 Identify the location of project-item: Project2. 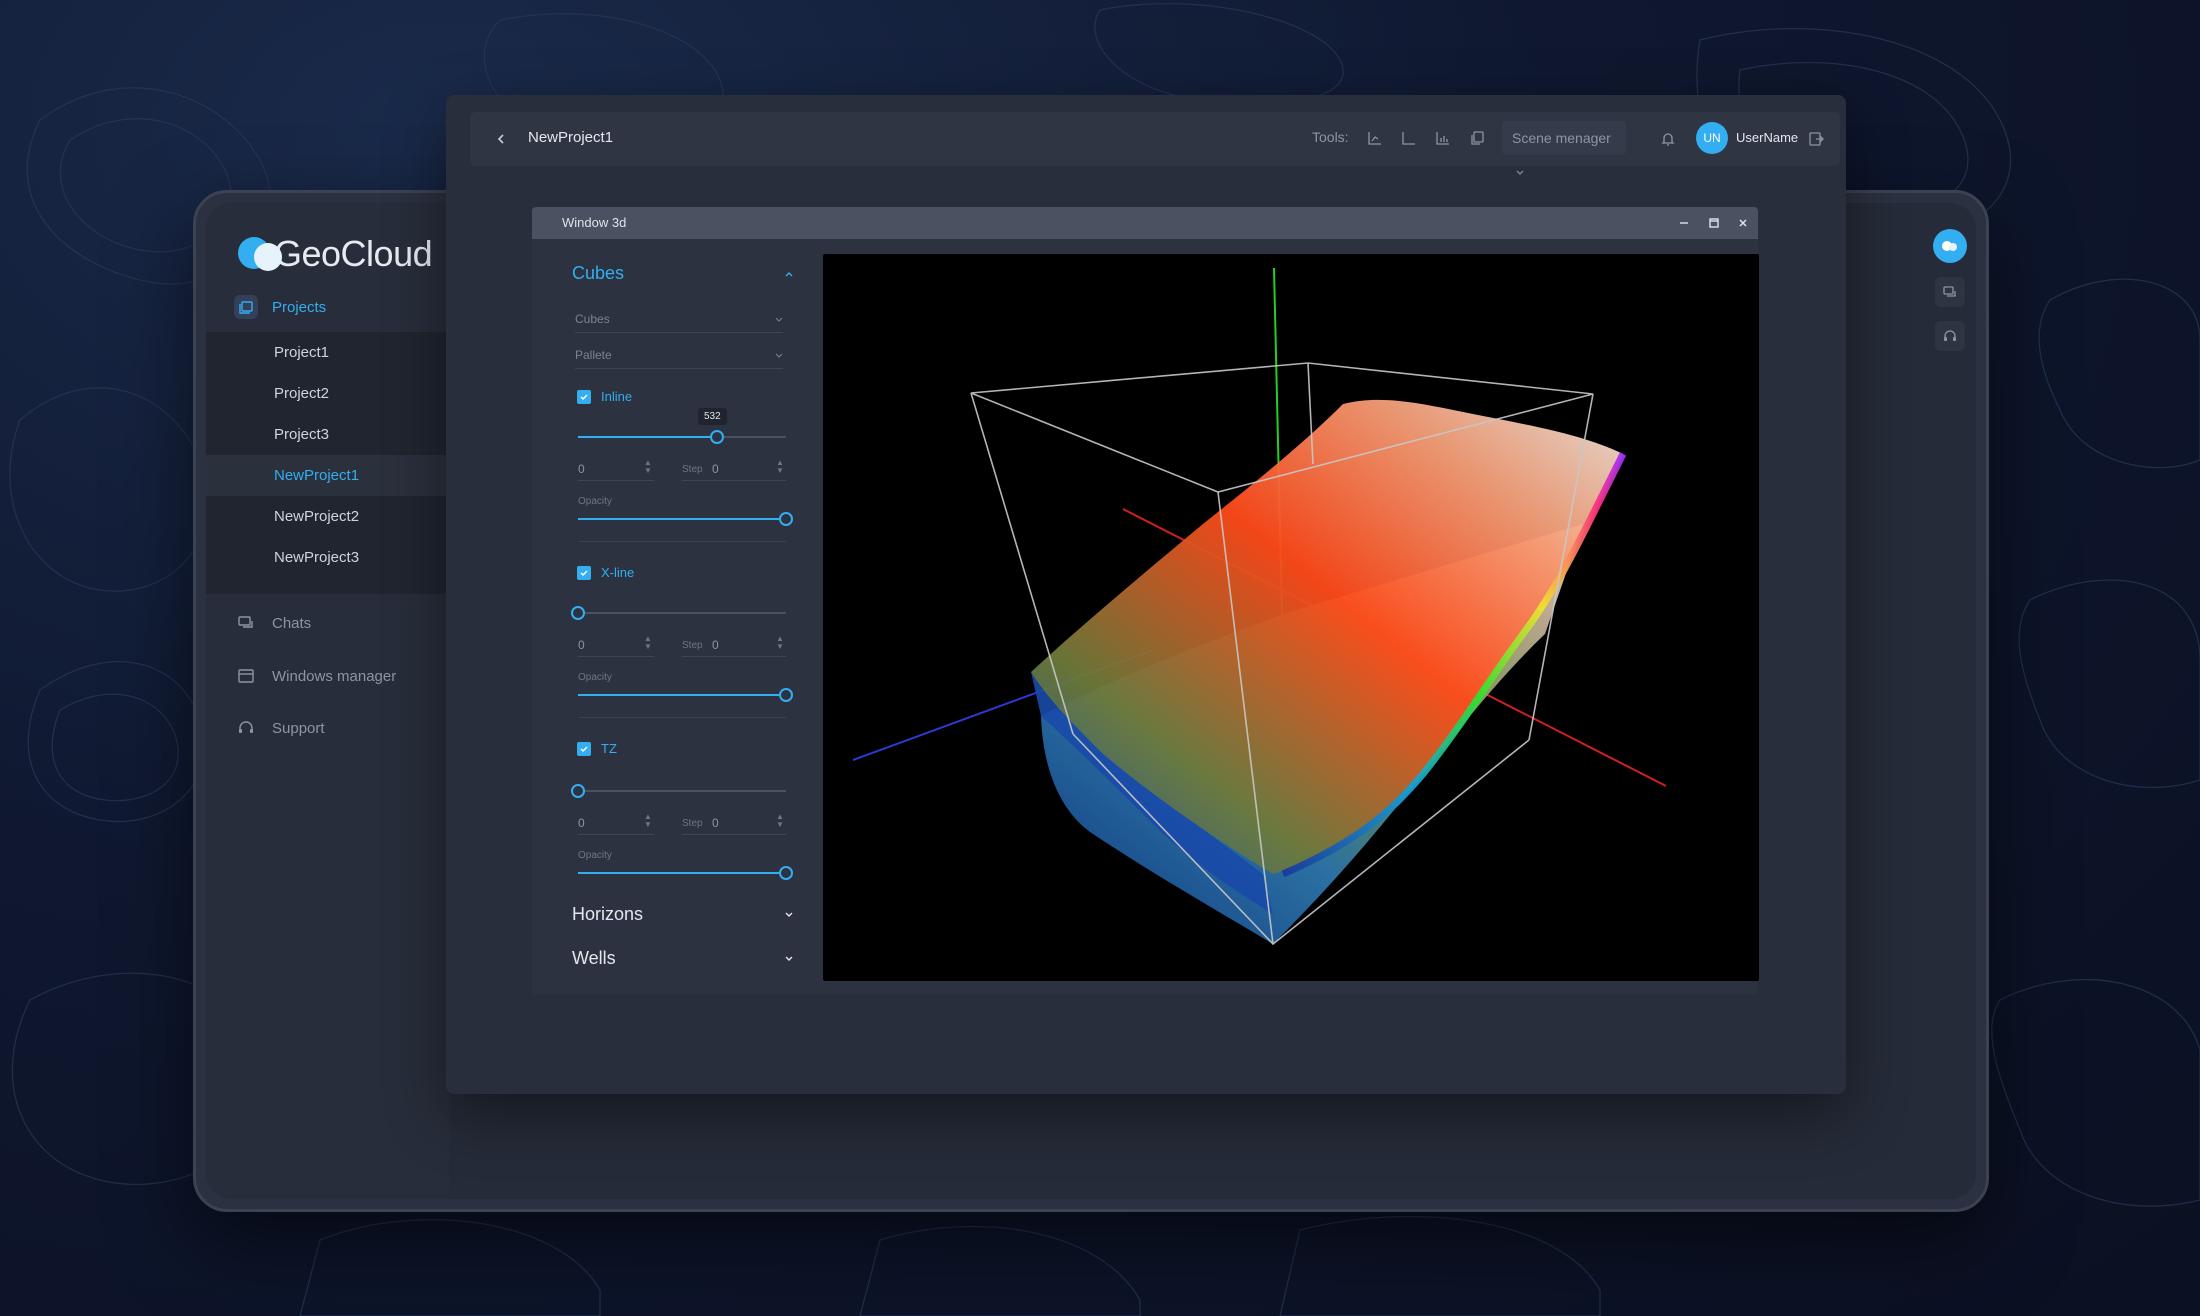
(327, 393).